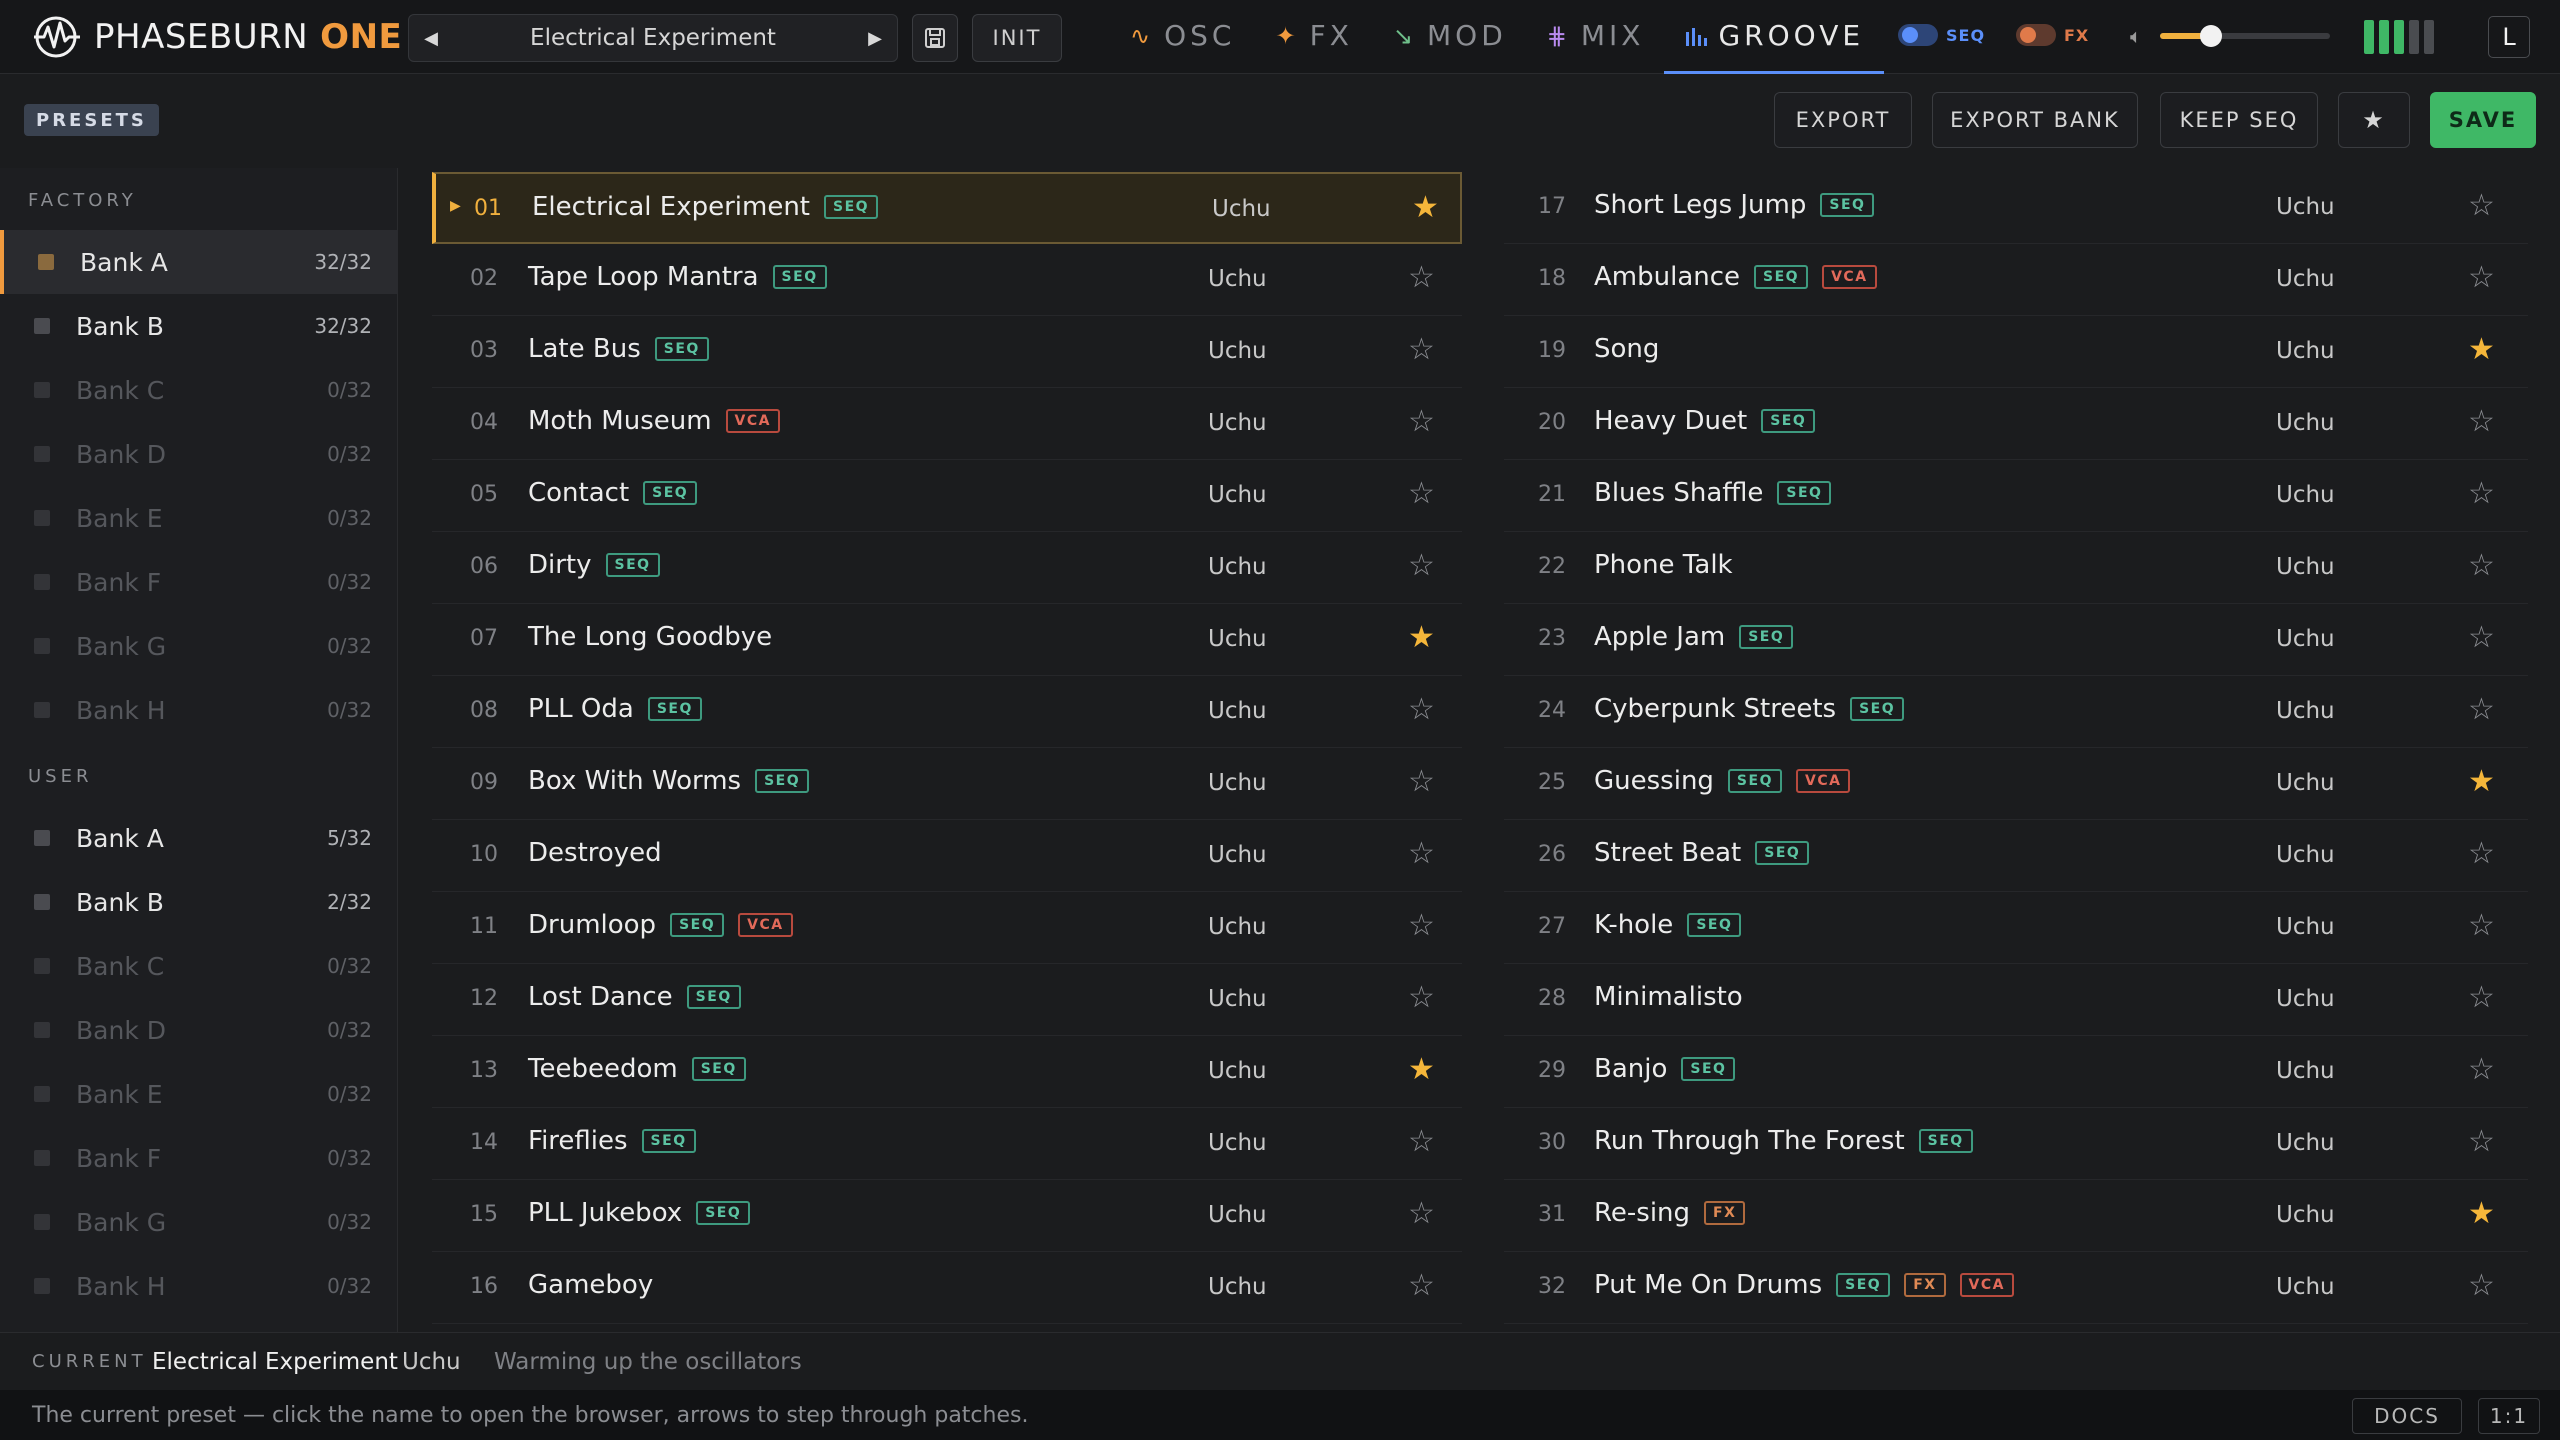  I want to click on preset-row: 18 Ambulance SEQ VCA Uchu ☆, so click(2016, 280).